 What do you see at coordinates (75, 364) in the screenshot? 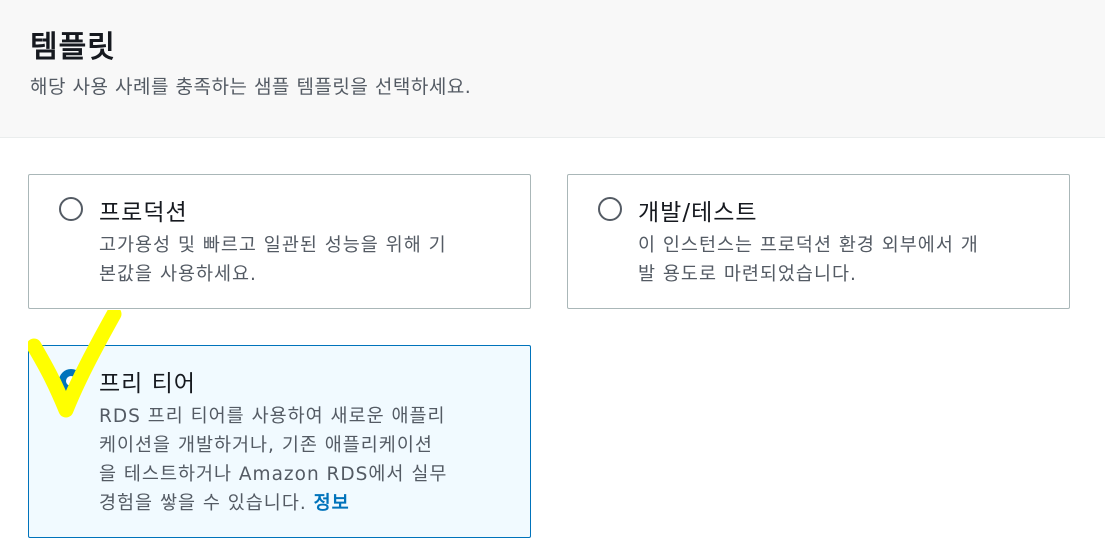
I see `highlight-checkmark-icon` at bounding box center [75, 364].